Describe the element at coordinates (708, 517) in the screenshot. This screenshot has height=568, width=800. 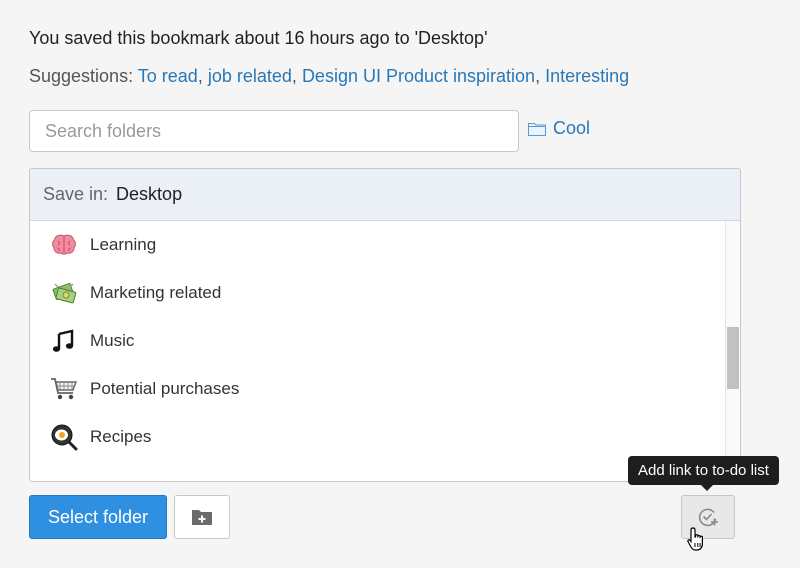
I see `check-circle-plus-icon` at that location.